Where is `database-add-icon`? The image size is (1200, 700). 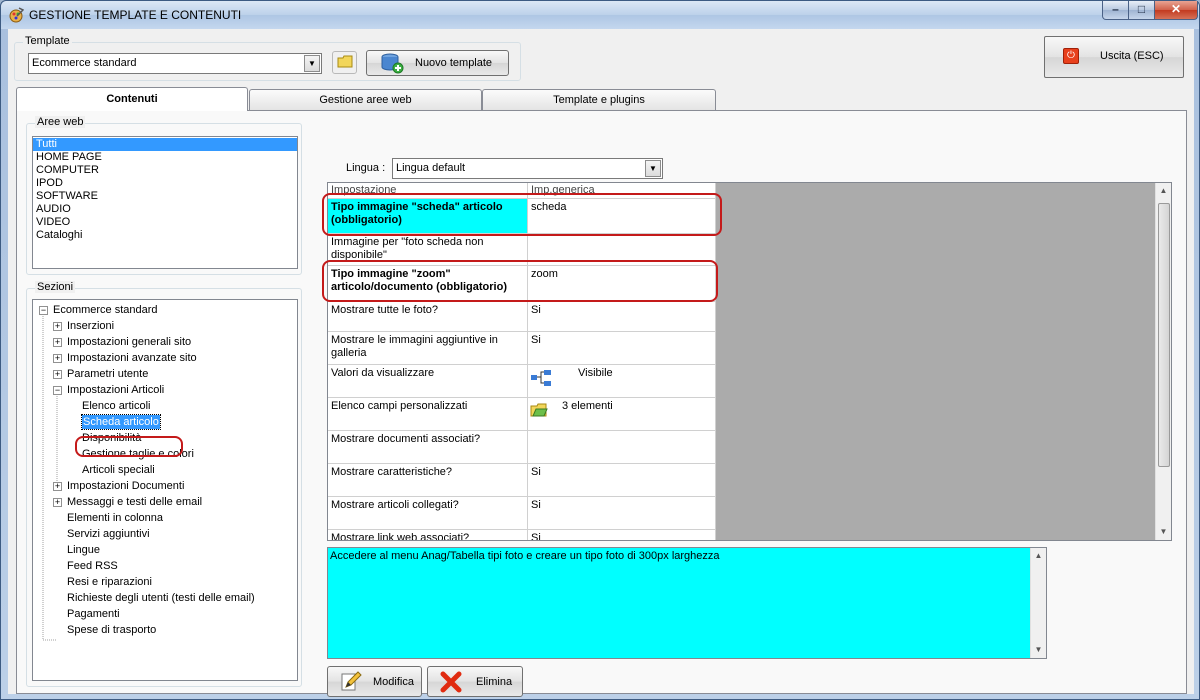
database-add-icon is located at coordinates (392, 63).